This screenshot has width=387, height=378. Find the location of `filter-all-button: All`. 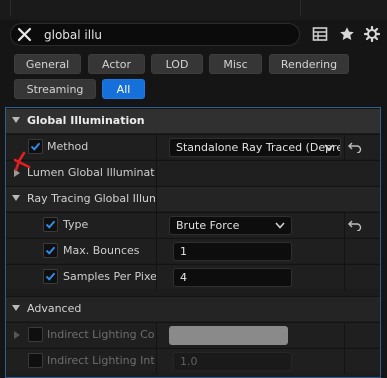

filter-all-button: All is located at coordinates (123, 89).